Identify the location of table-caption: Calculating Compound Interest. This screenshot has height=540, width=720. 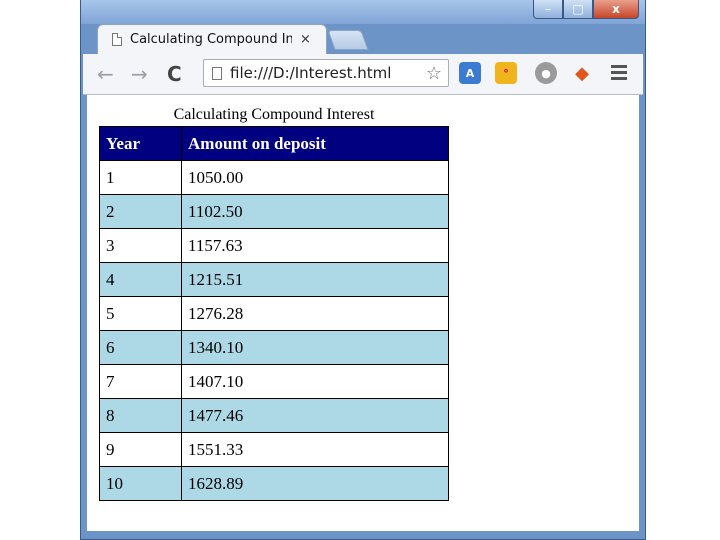
(274, 114).